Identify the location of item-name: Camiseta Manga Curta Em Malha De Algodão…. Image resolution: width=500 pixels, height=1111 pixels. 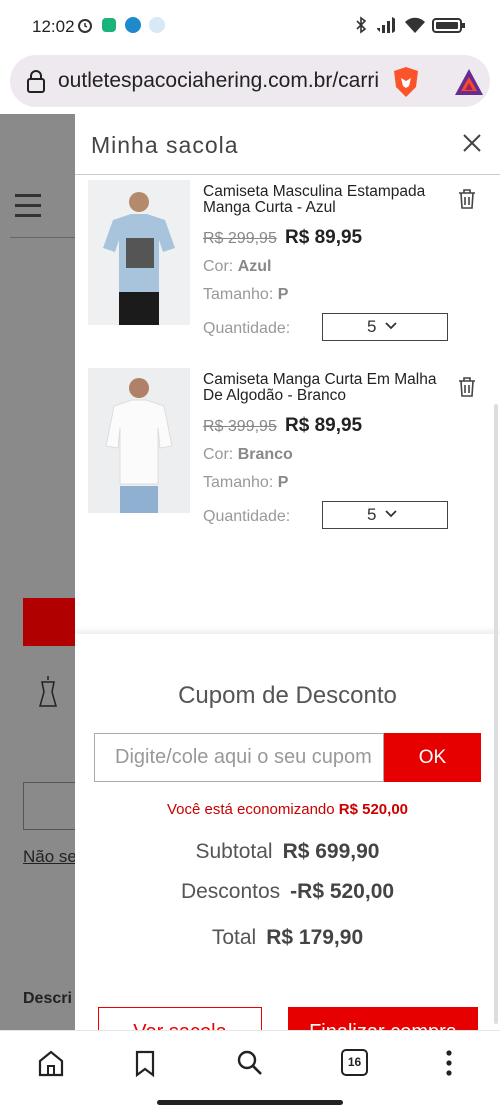
(323, 388).